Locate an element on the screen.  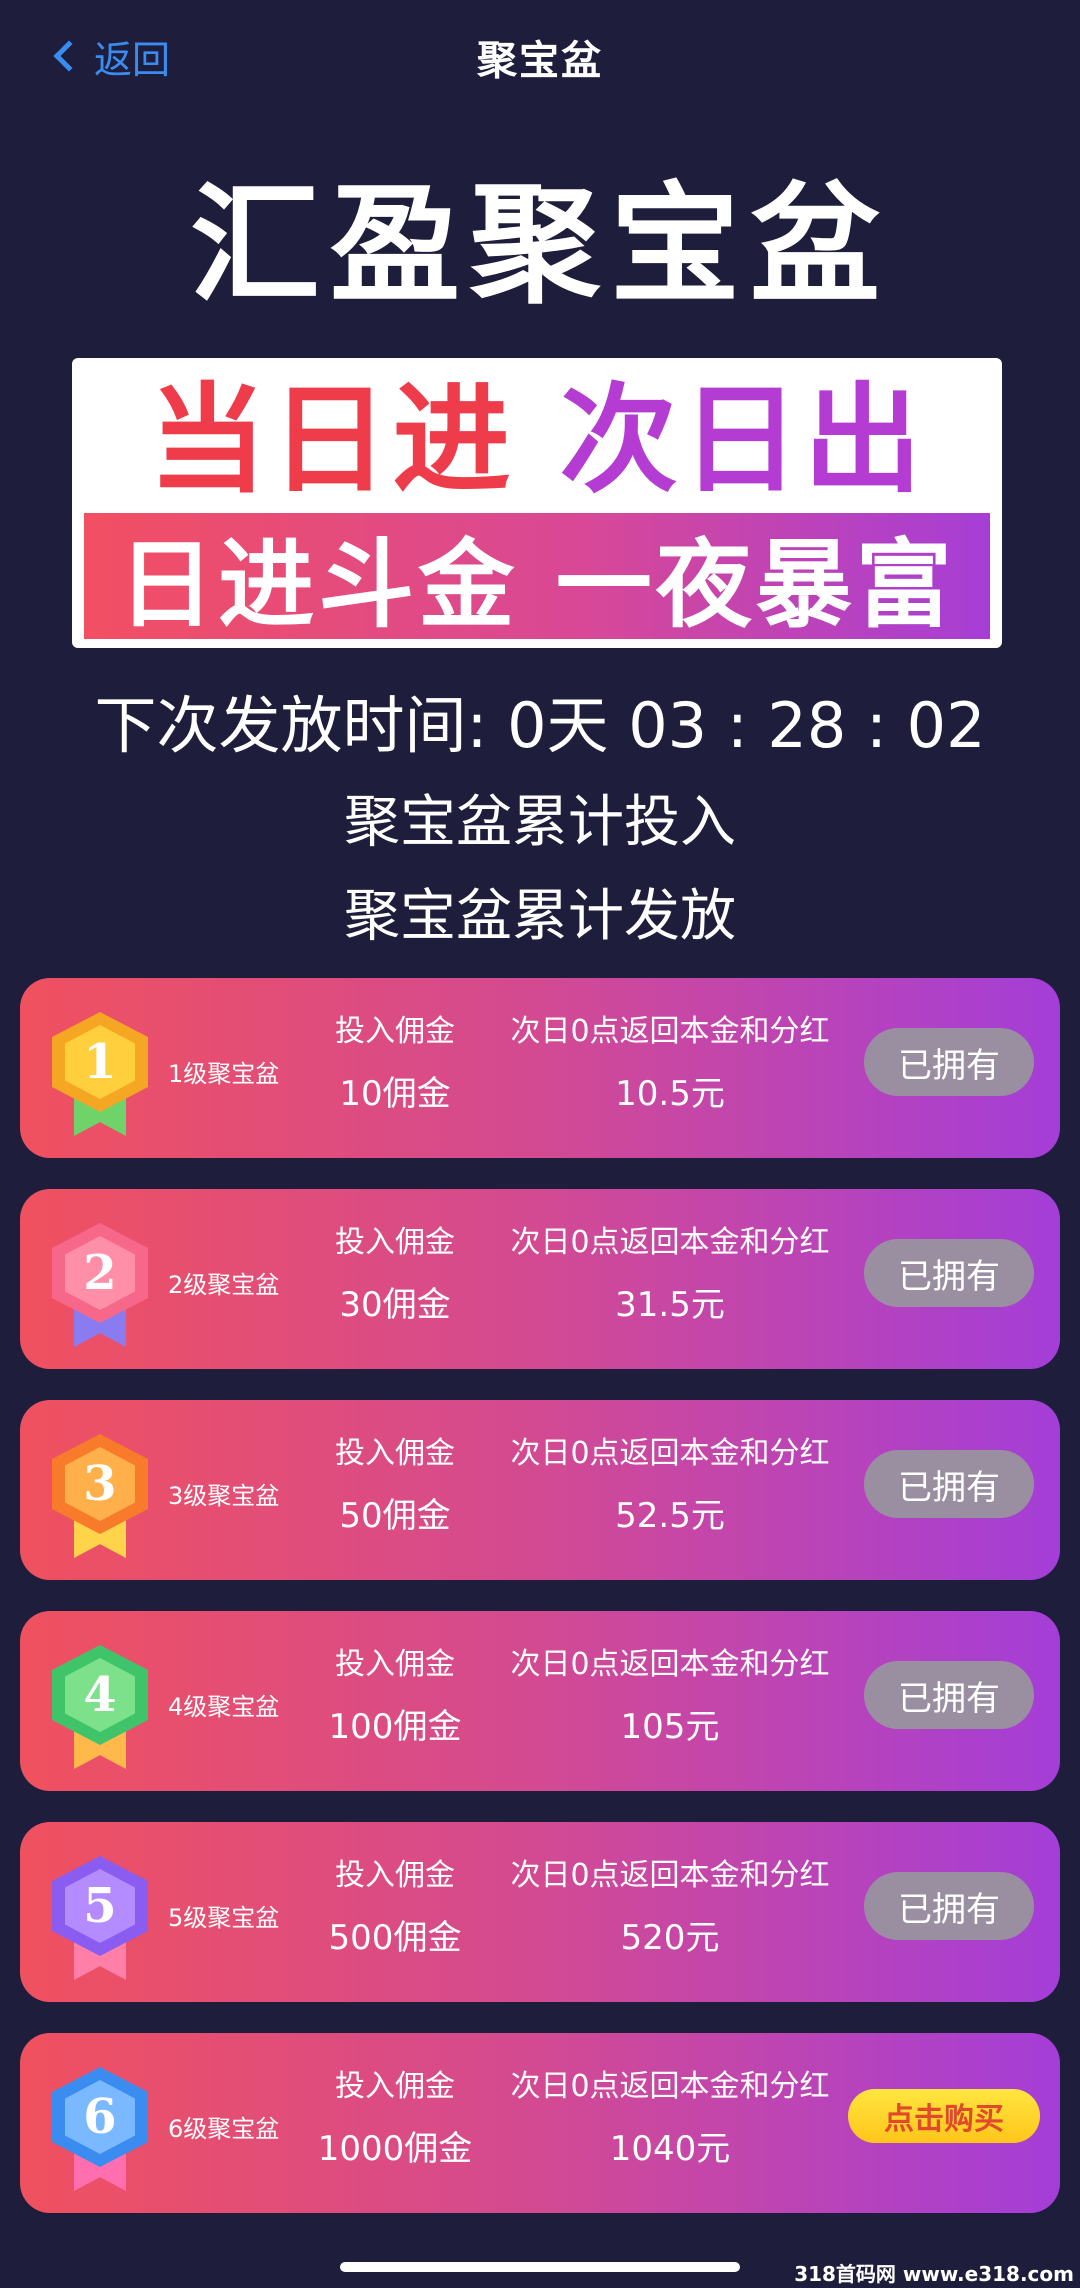
level-card: 1 1级聚宝盆 投入佣金 10佣金 次日0点返回本金和分红 10.5元 已拥有 is located at coordinates (540, 1068).